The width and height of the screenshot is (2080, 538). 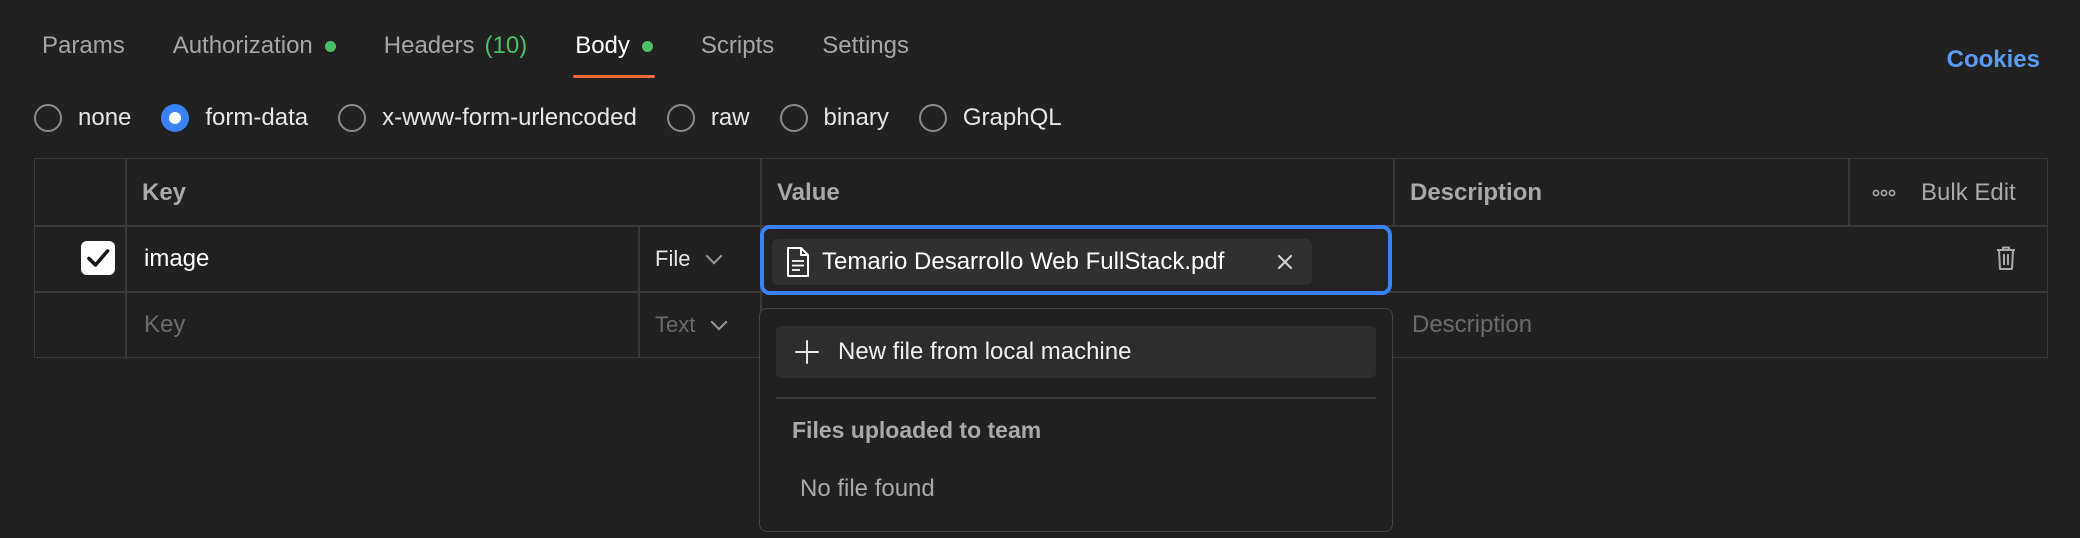 I want to click on radio-x-www-form-urlencoded: x-www-form-urlencoded, so click(x=487, y=118).